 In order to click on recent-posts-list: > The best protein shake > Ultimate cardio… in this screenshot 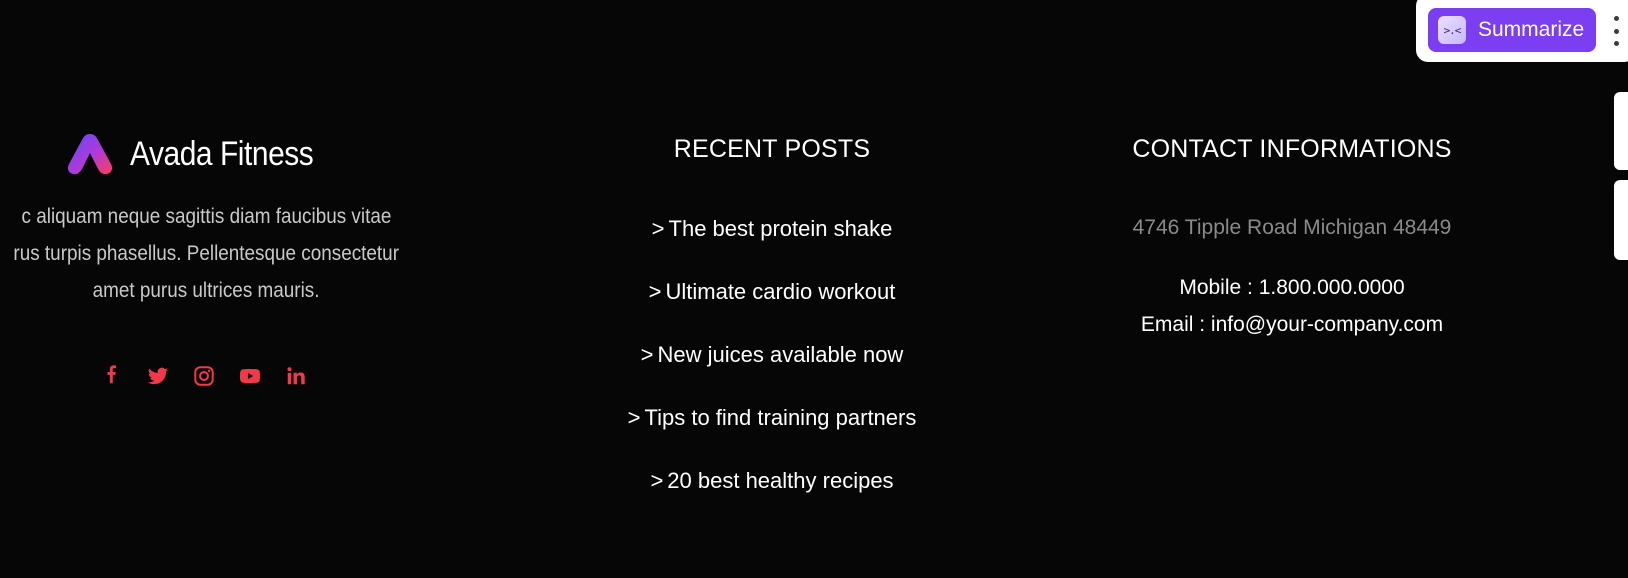, I will do `click(772, 369)`.